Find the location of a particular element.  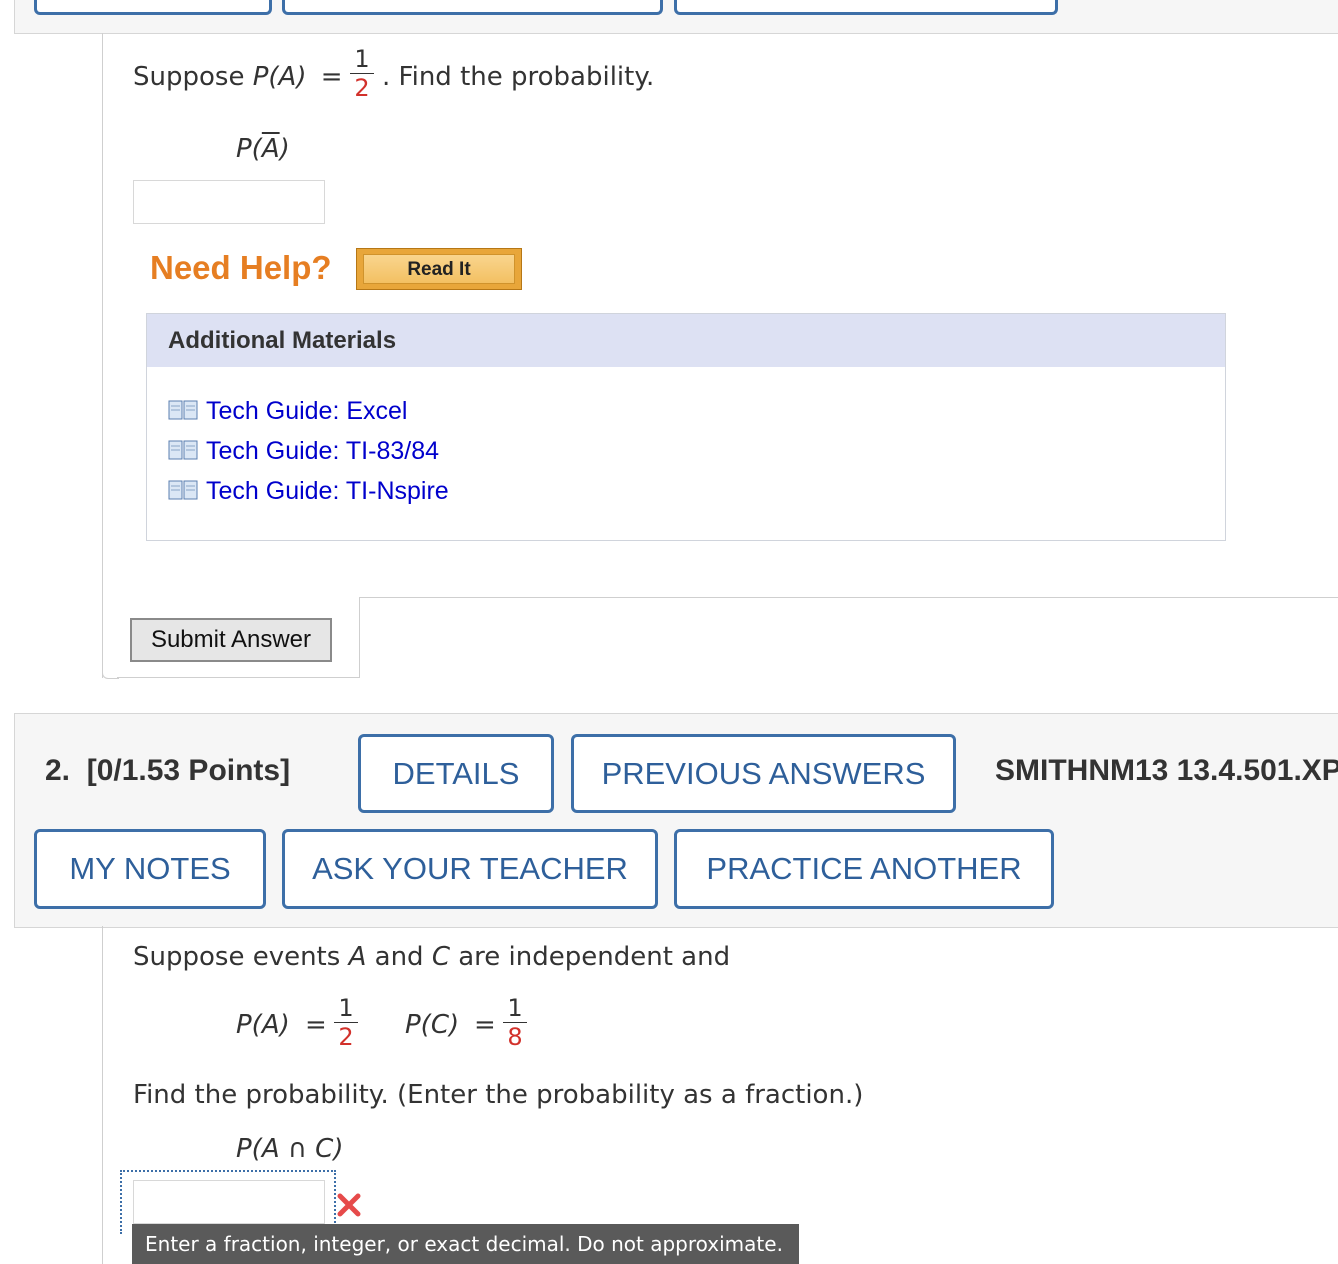

ask-teacher-button-fragment is located at coordinates (472, 7).